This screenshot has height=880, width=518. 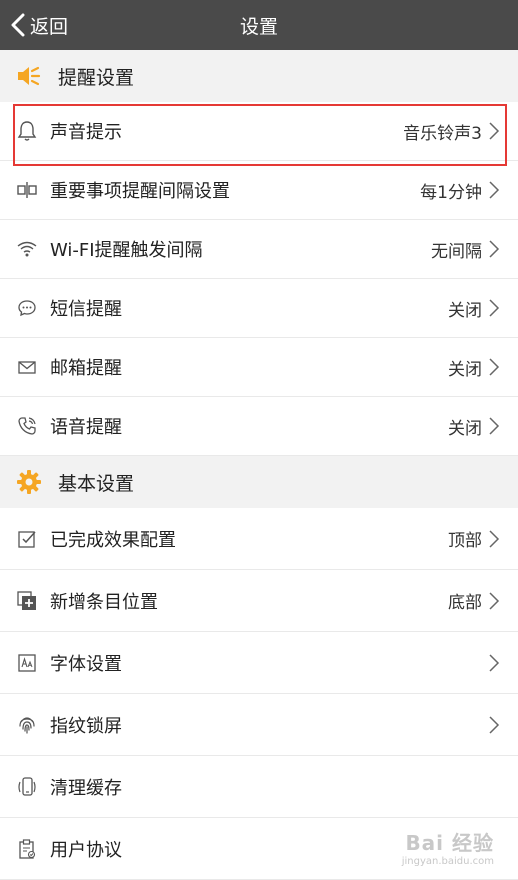 What do you see at coordinates (27, 308) in the screenshot?
I see `chat-bubble-icon` at bounding box center [27, 308].